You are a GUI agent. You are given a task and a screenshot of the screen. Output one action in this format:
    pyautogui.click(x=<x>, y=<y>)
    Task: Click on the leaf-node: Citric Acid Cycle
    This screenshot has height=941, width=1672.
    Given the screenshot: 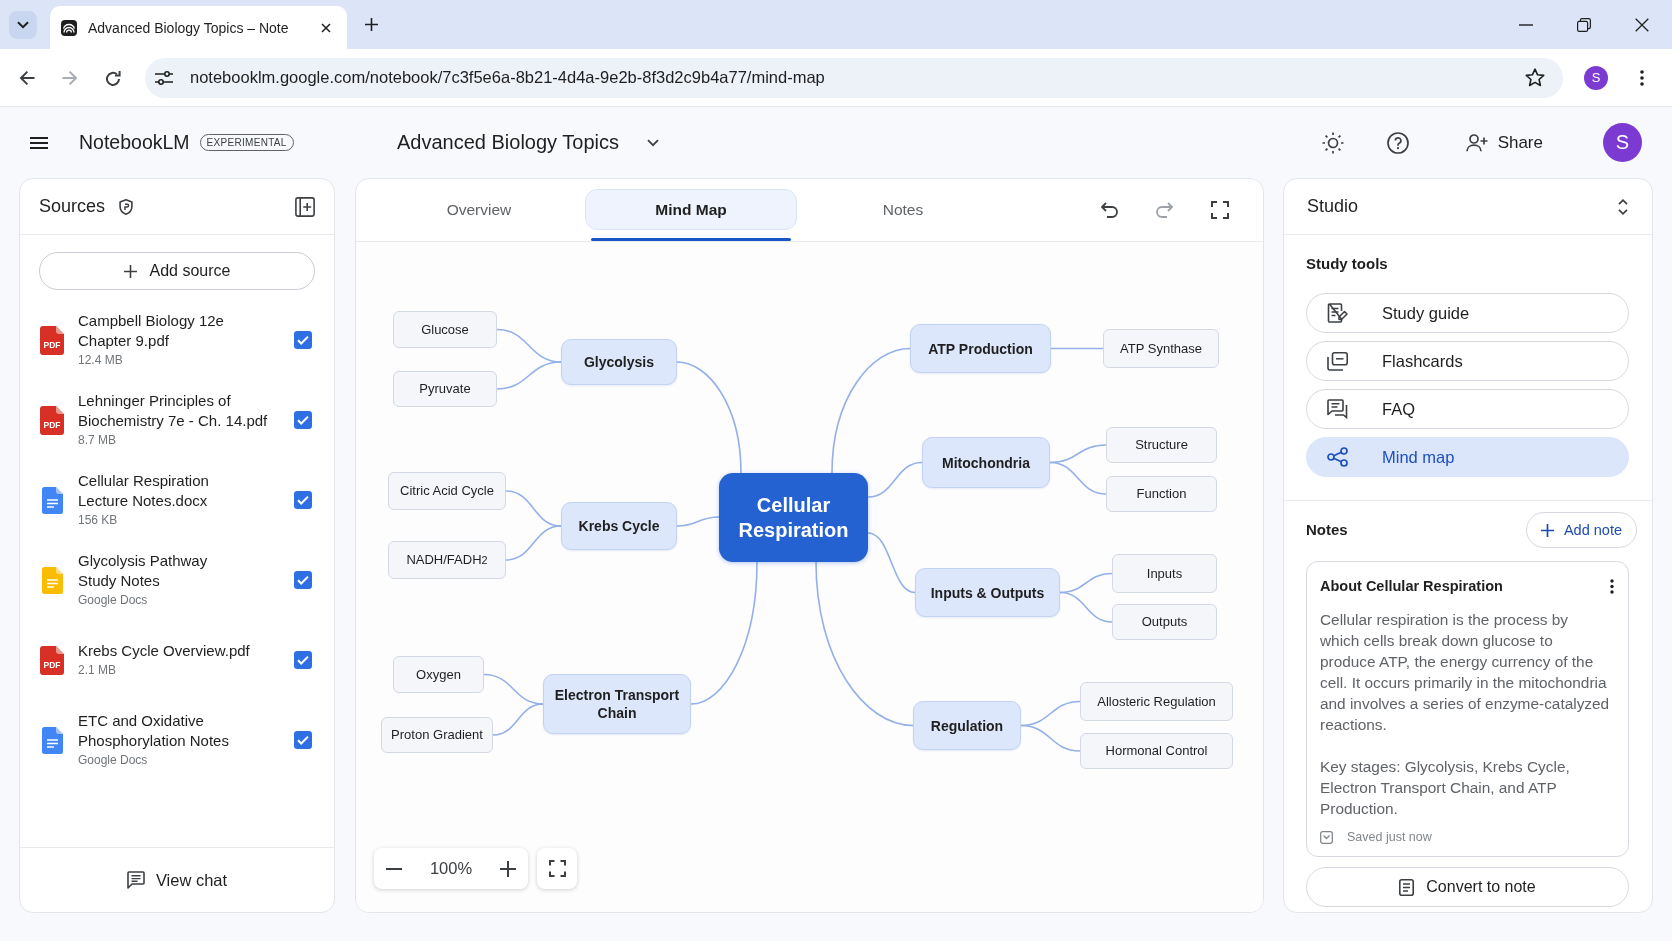 What is the action you would take?
    pyautogui.click(x=447, y=491)
    